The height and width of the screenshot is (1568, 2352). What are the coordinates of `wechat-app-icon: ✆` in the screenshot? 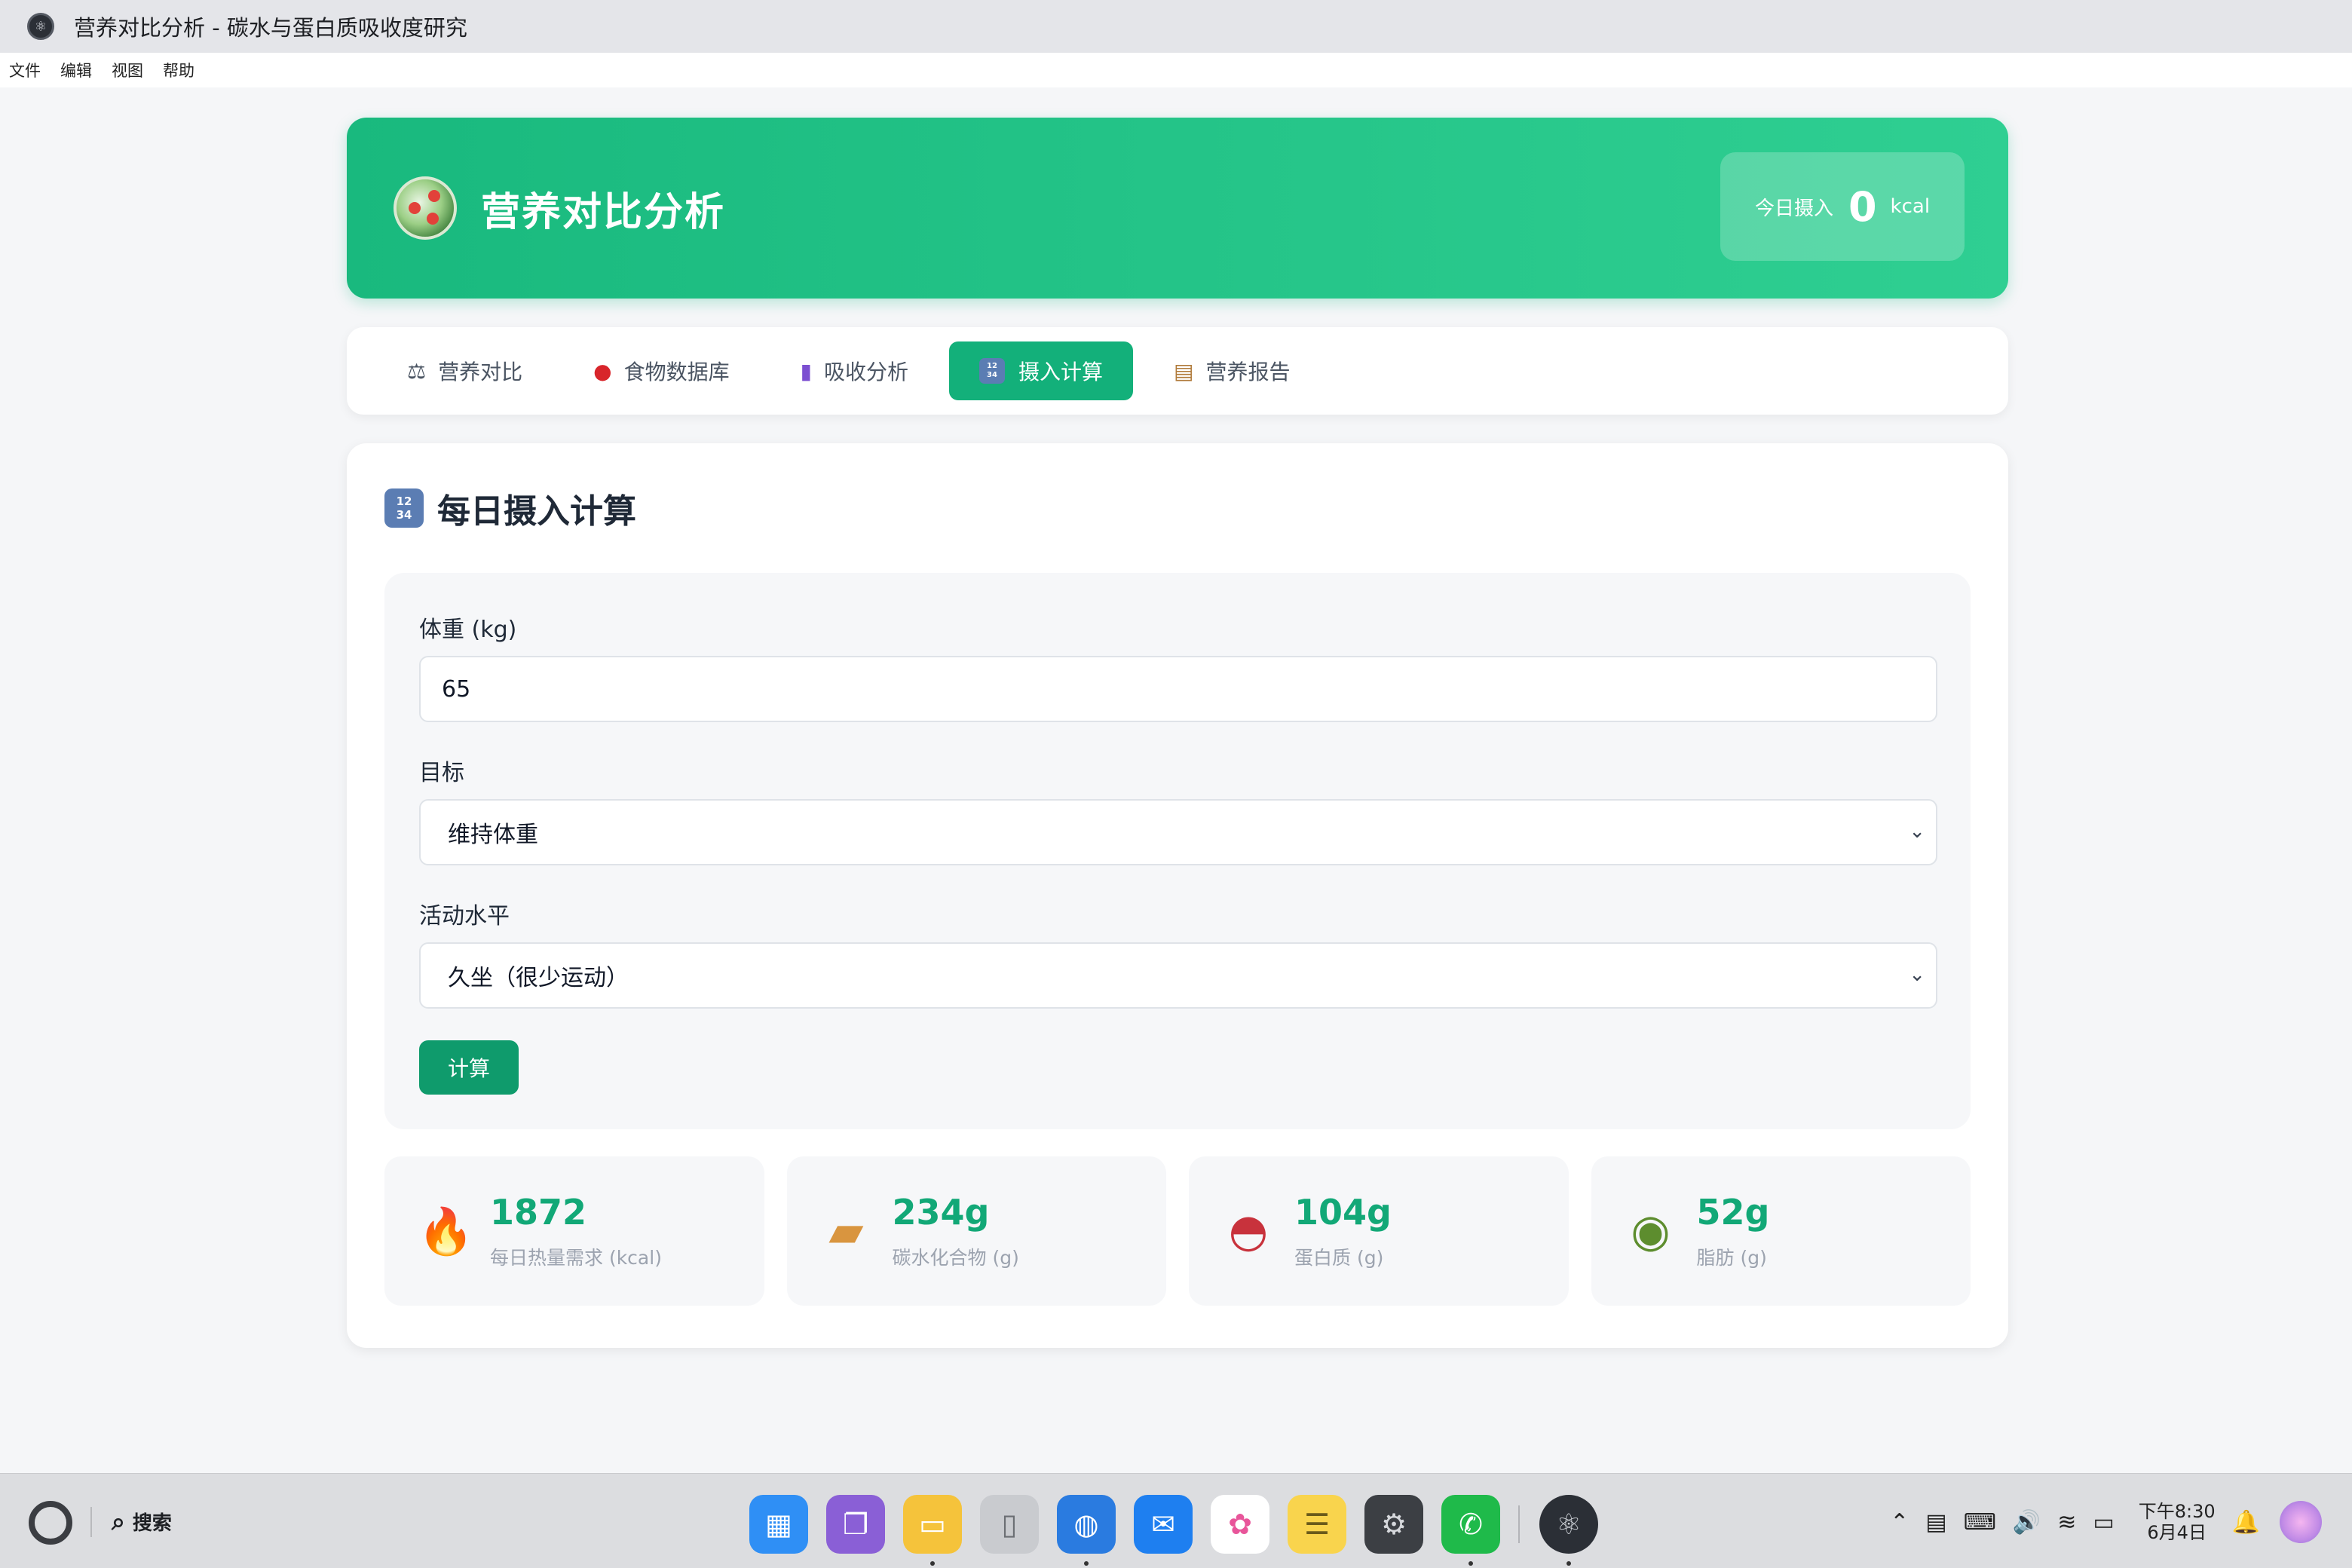 It's located at (1470, 1530).